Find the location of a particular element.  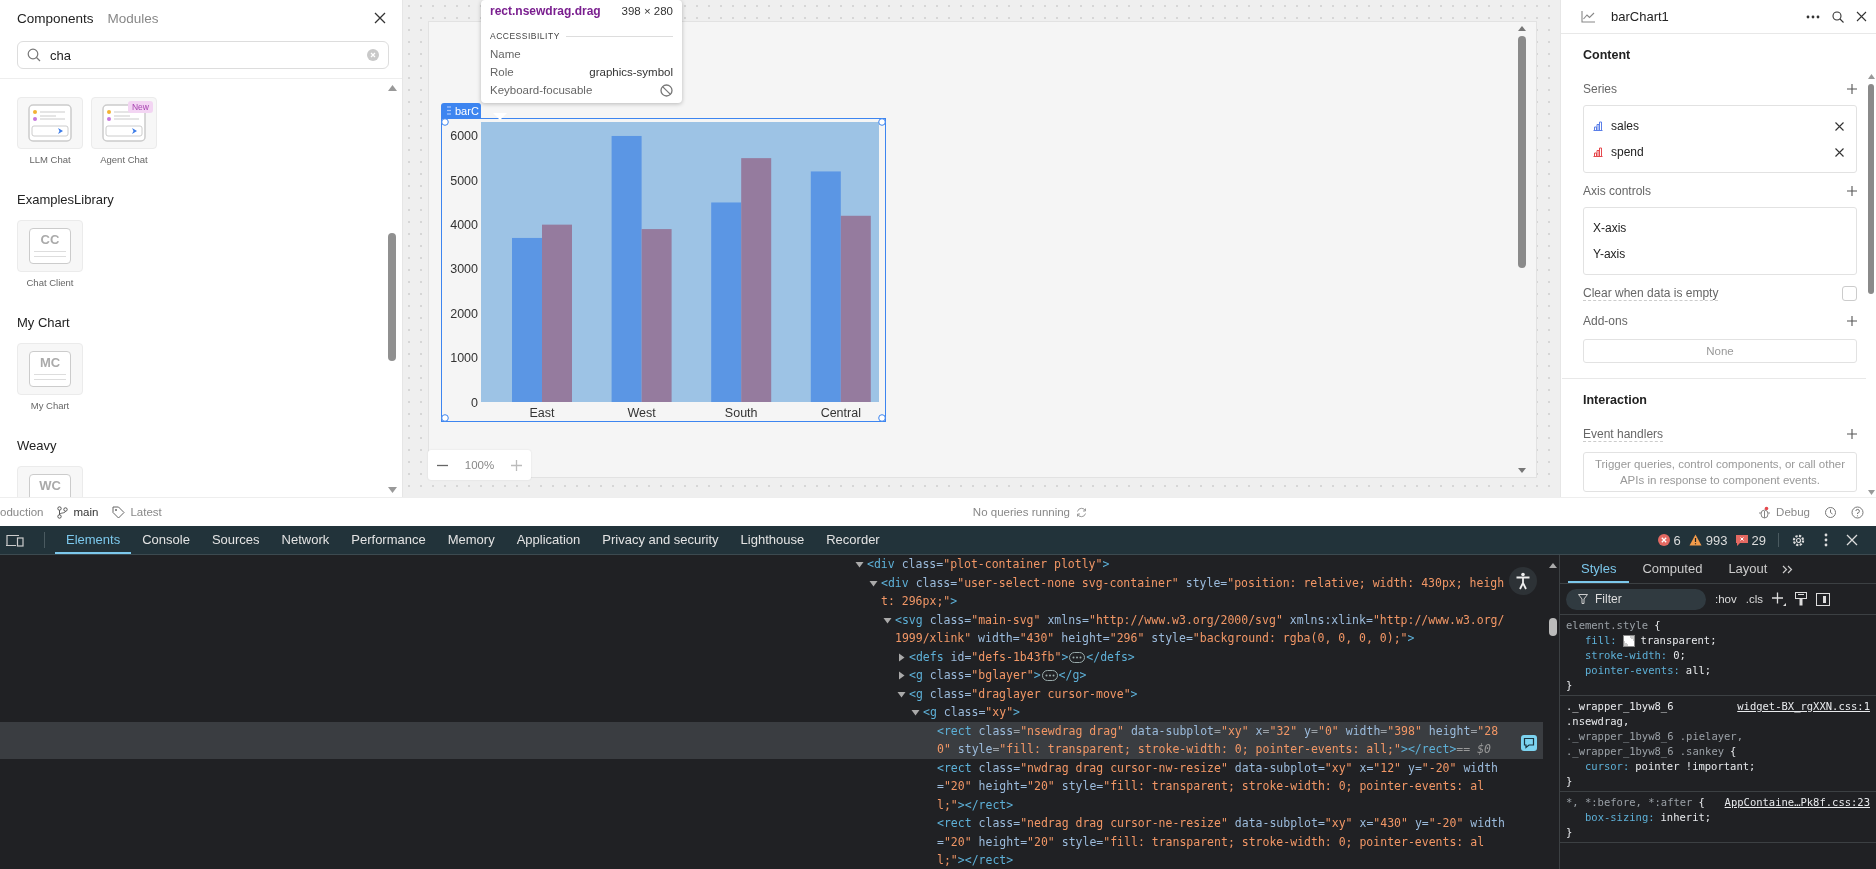

dom-node: <div class="plot-container plotly"> is located at coordinates (988, 564).